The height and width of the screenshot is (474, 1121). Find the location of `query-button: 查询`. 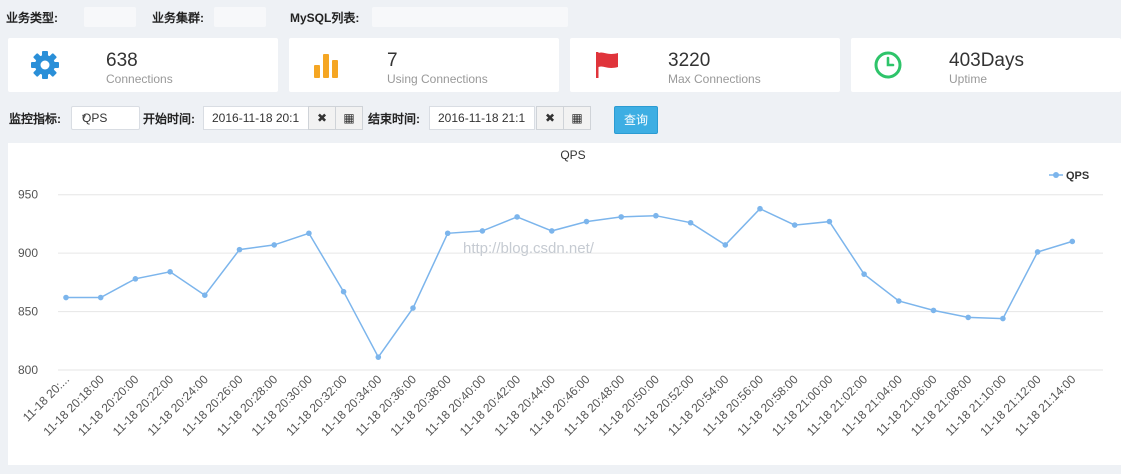

query-button: 查询 is located at coordinates (636, 120).